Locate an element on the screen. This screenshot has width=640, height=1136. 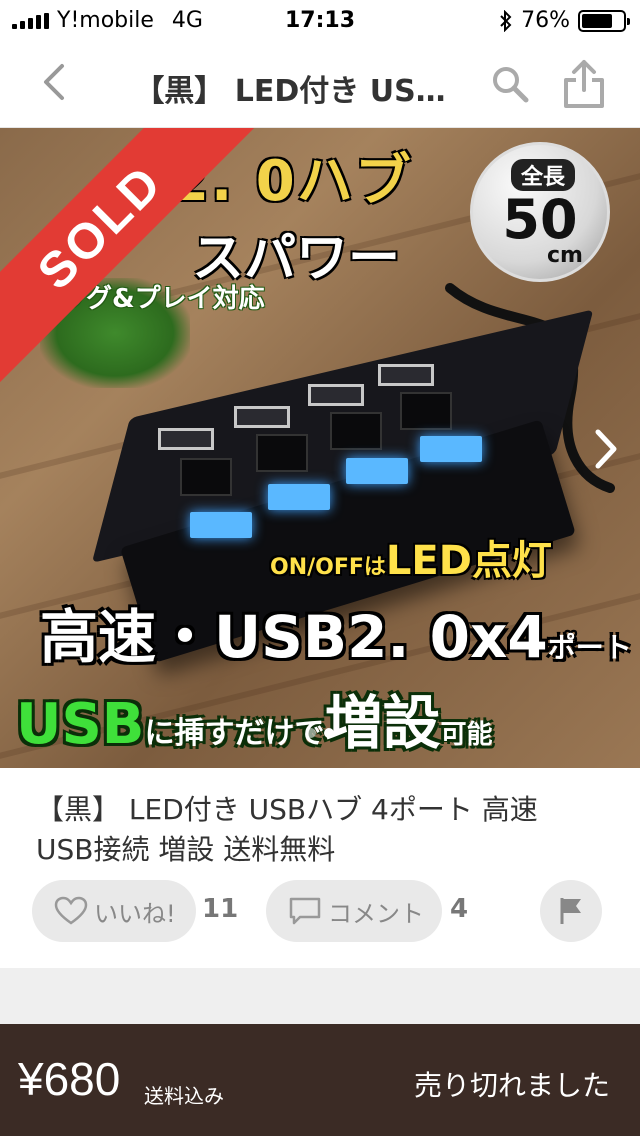
like-count: 11 is located at coordinates (220, 909).